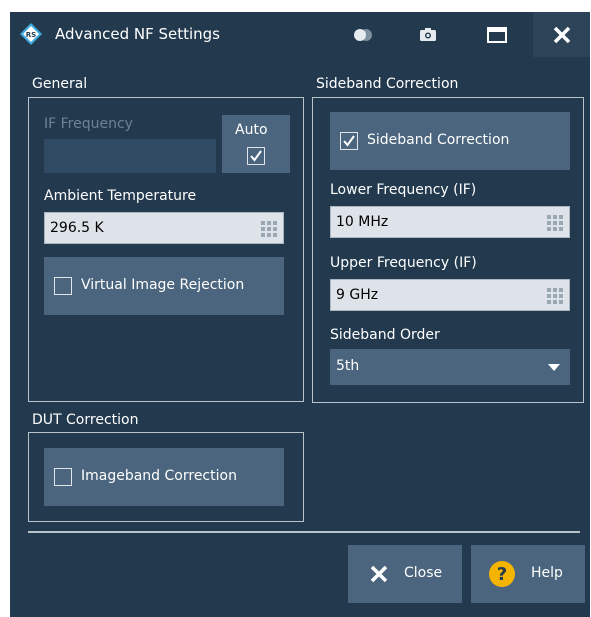 Image resolution: width=591 pixels, height=617 pixels. I want to click on imageband-correction-checkbox, so click(63, 477).